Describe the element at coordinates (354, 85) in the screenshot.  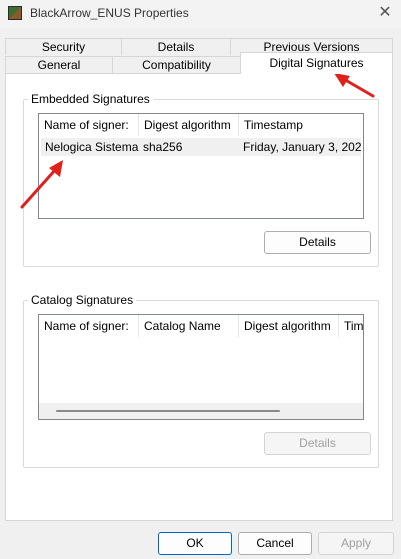
I see `arrow-to-digital-signatures-tab` at that location.